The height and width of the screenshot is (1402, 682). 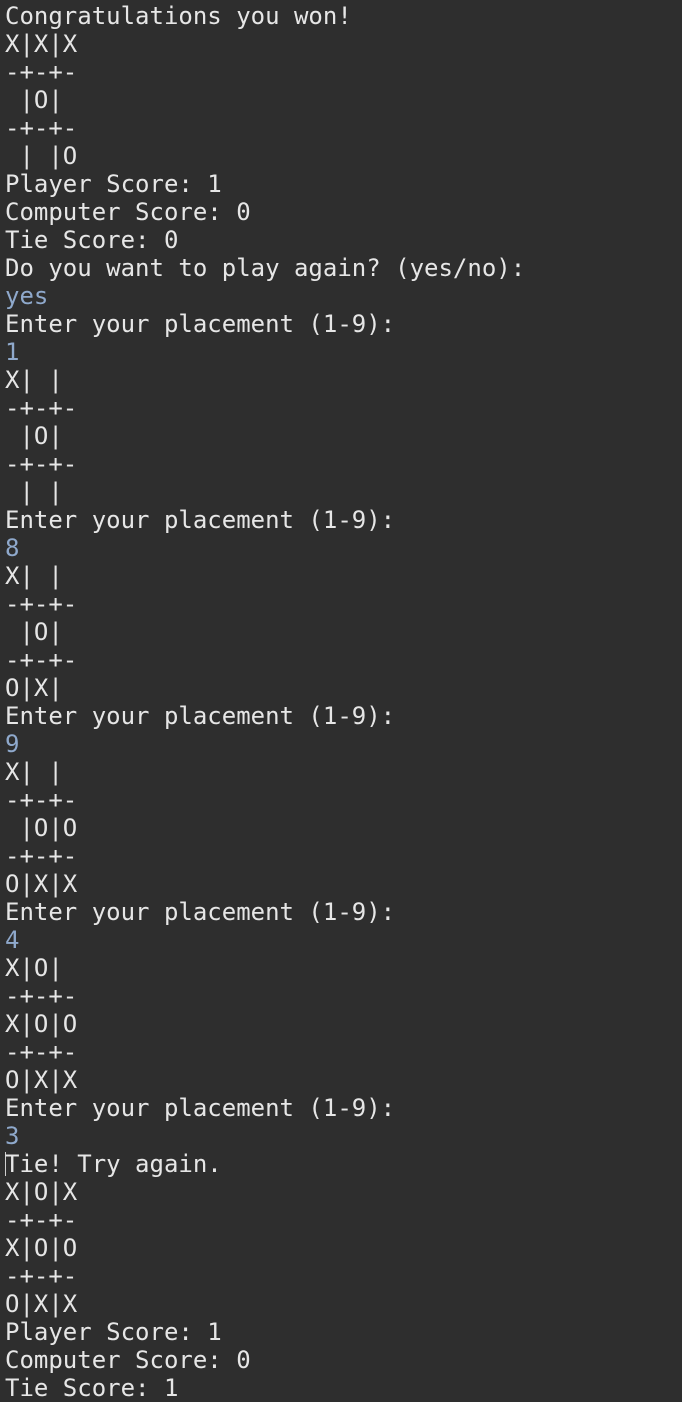 I want to click on console-output-line: Do you want to play again? (yes/no):, so click(x=343, y=268).